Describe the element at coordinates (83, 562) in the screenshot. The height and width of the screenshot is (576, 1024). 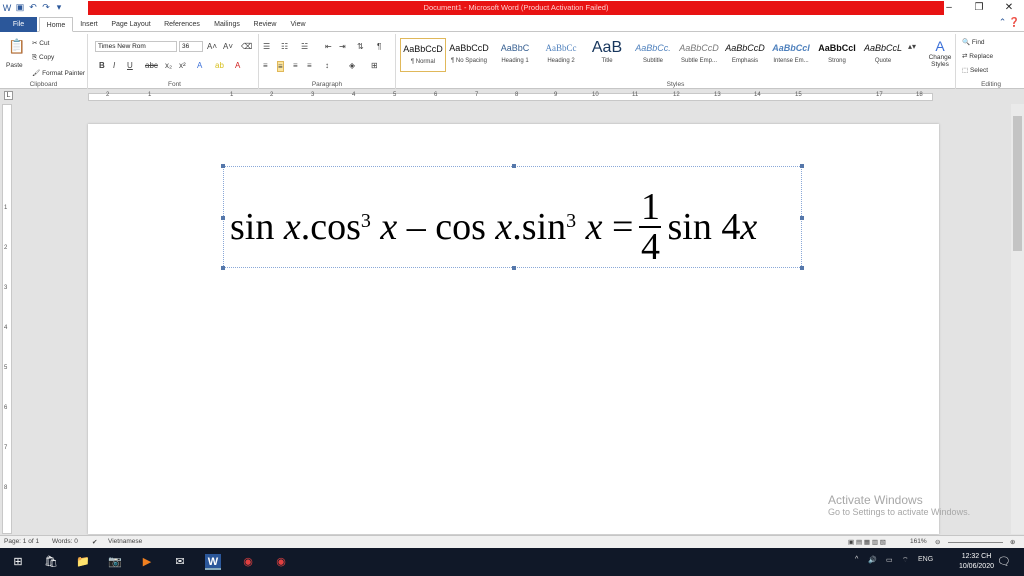
I see `file-explorer-icon: 📁` at that location.